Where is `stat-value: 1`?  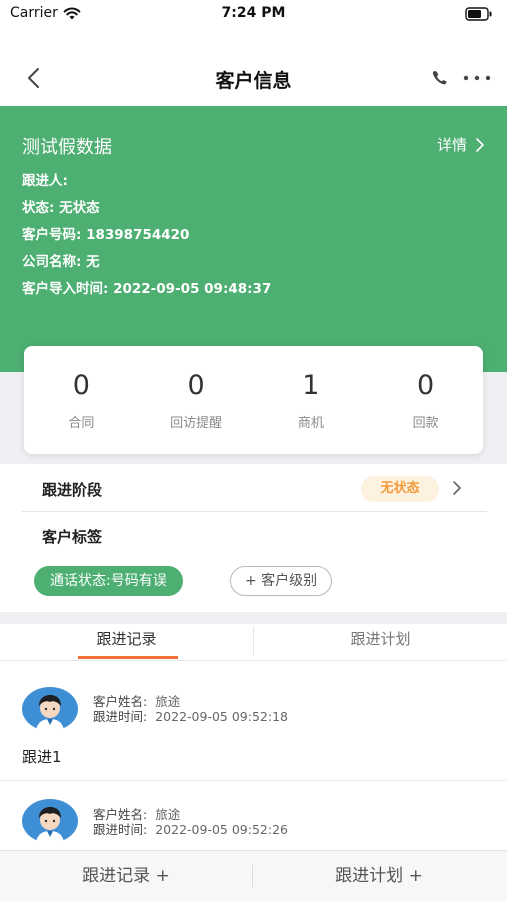 stat-value: 1 is located at coordinates (311, 385).